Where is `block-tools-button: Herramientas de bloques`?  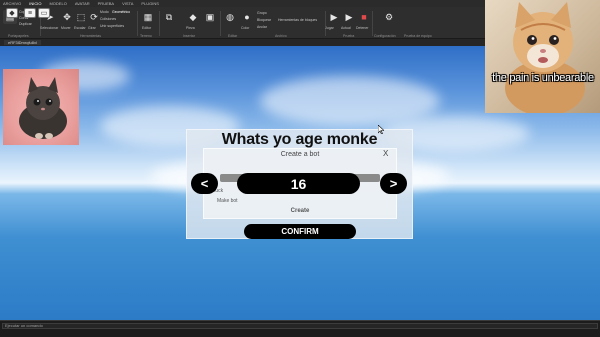
block-tools-button: Herramientas de bloques is located at coordinates (297, 20).